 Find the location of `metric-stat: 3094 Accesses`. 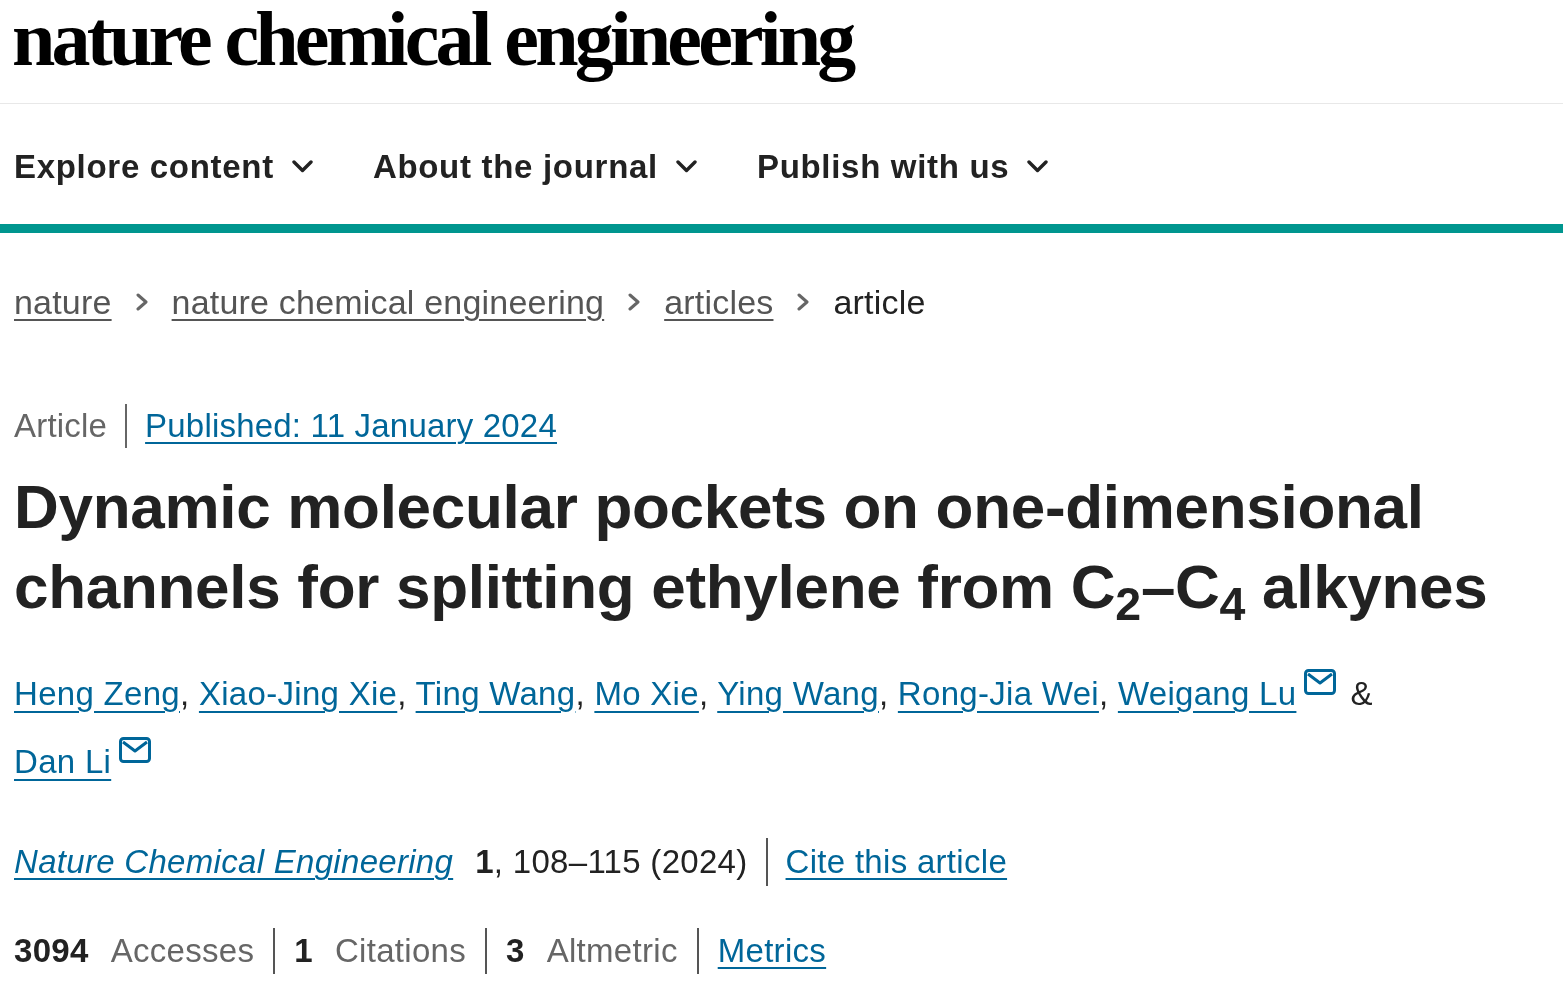

metric-stat: 3094 Accesses is located at coordinates (134, 951).